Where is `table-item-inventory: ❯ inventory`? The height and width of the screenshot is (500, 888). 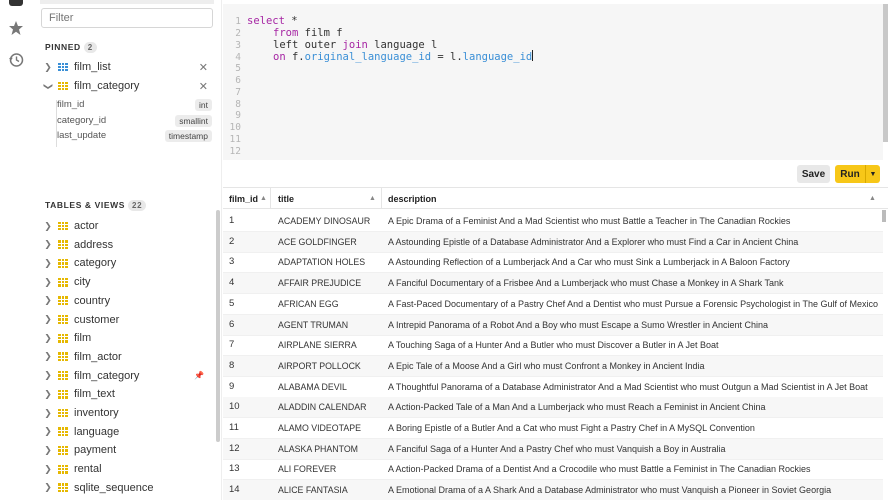 table-item-inventory: ❯ inventory is located at coordinates (126, 413).